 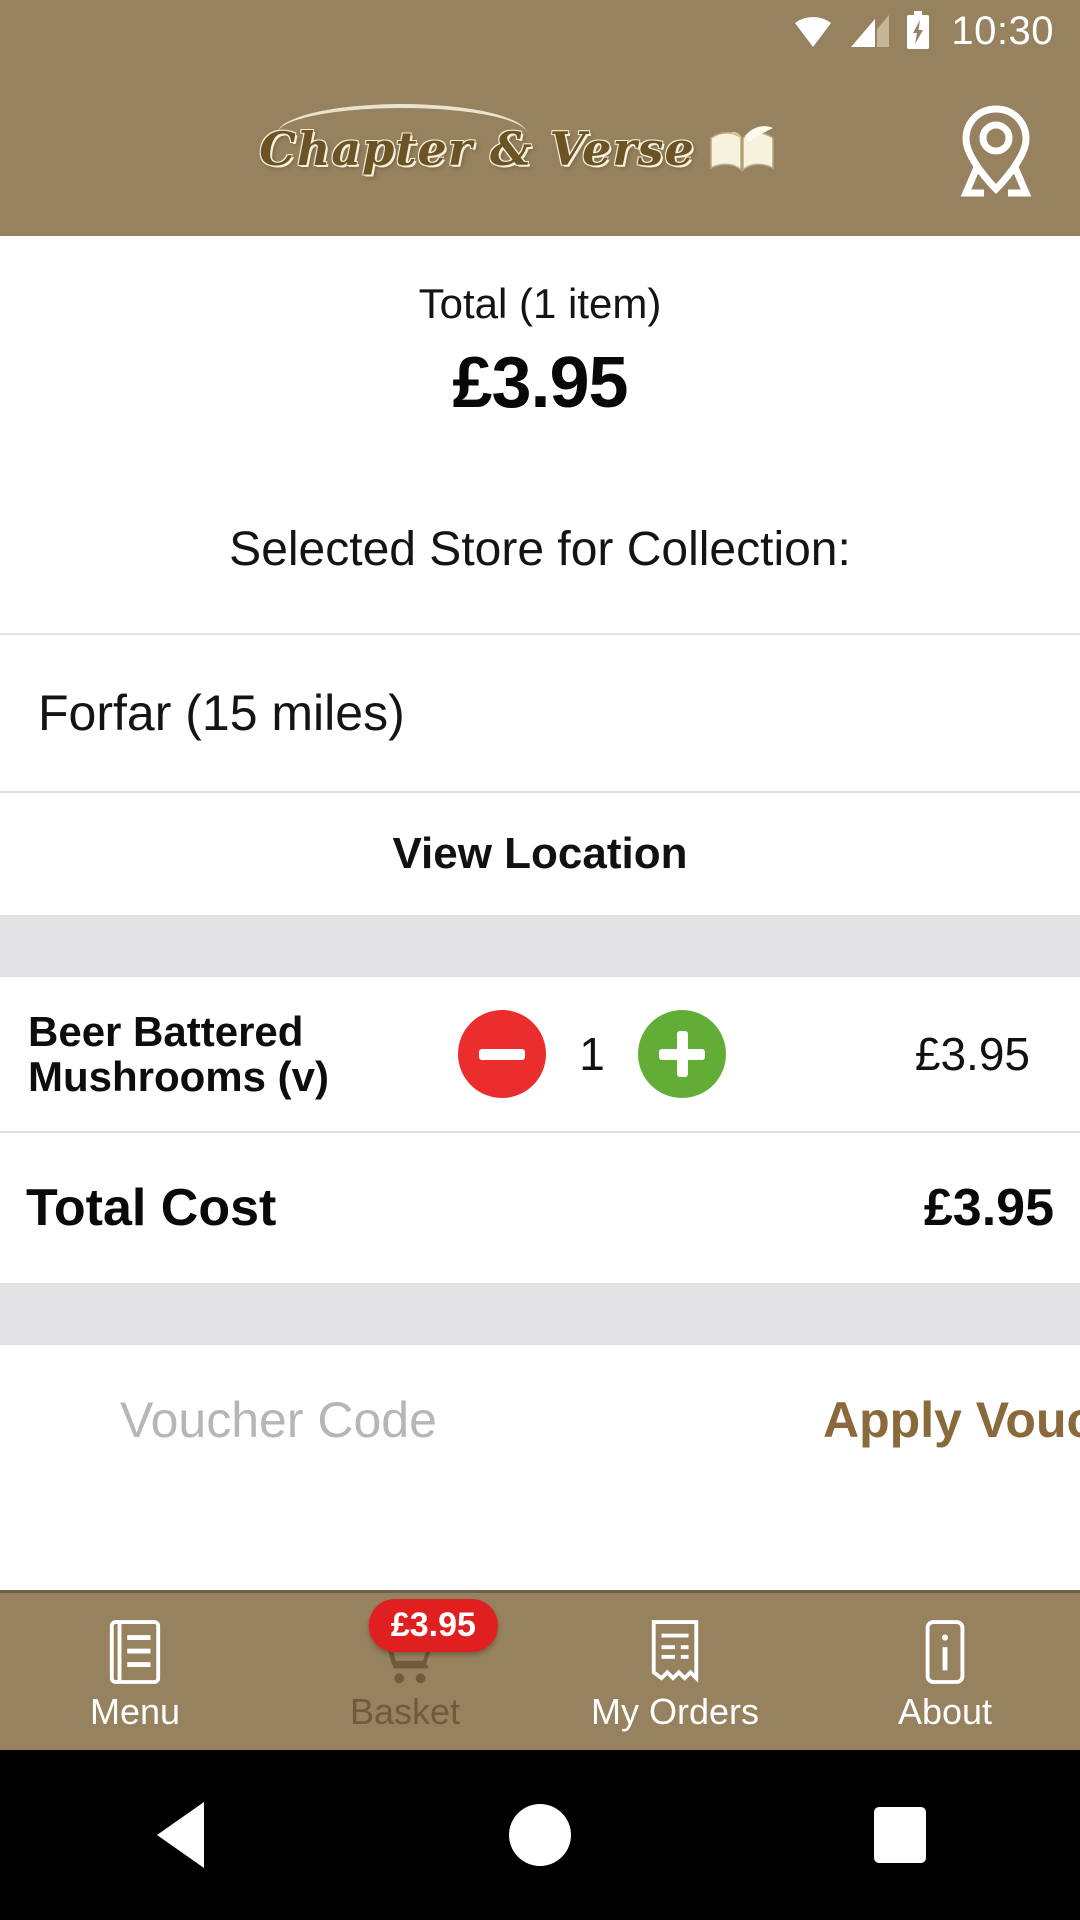 I want to click on menu-list-icon, so click(x=135, y=1651).